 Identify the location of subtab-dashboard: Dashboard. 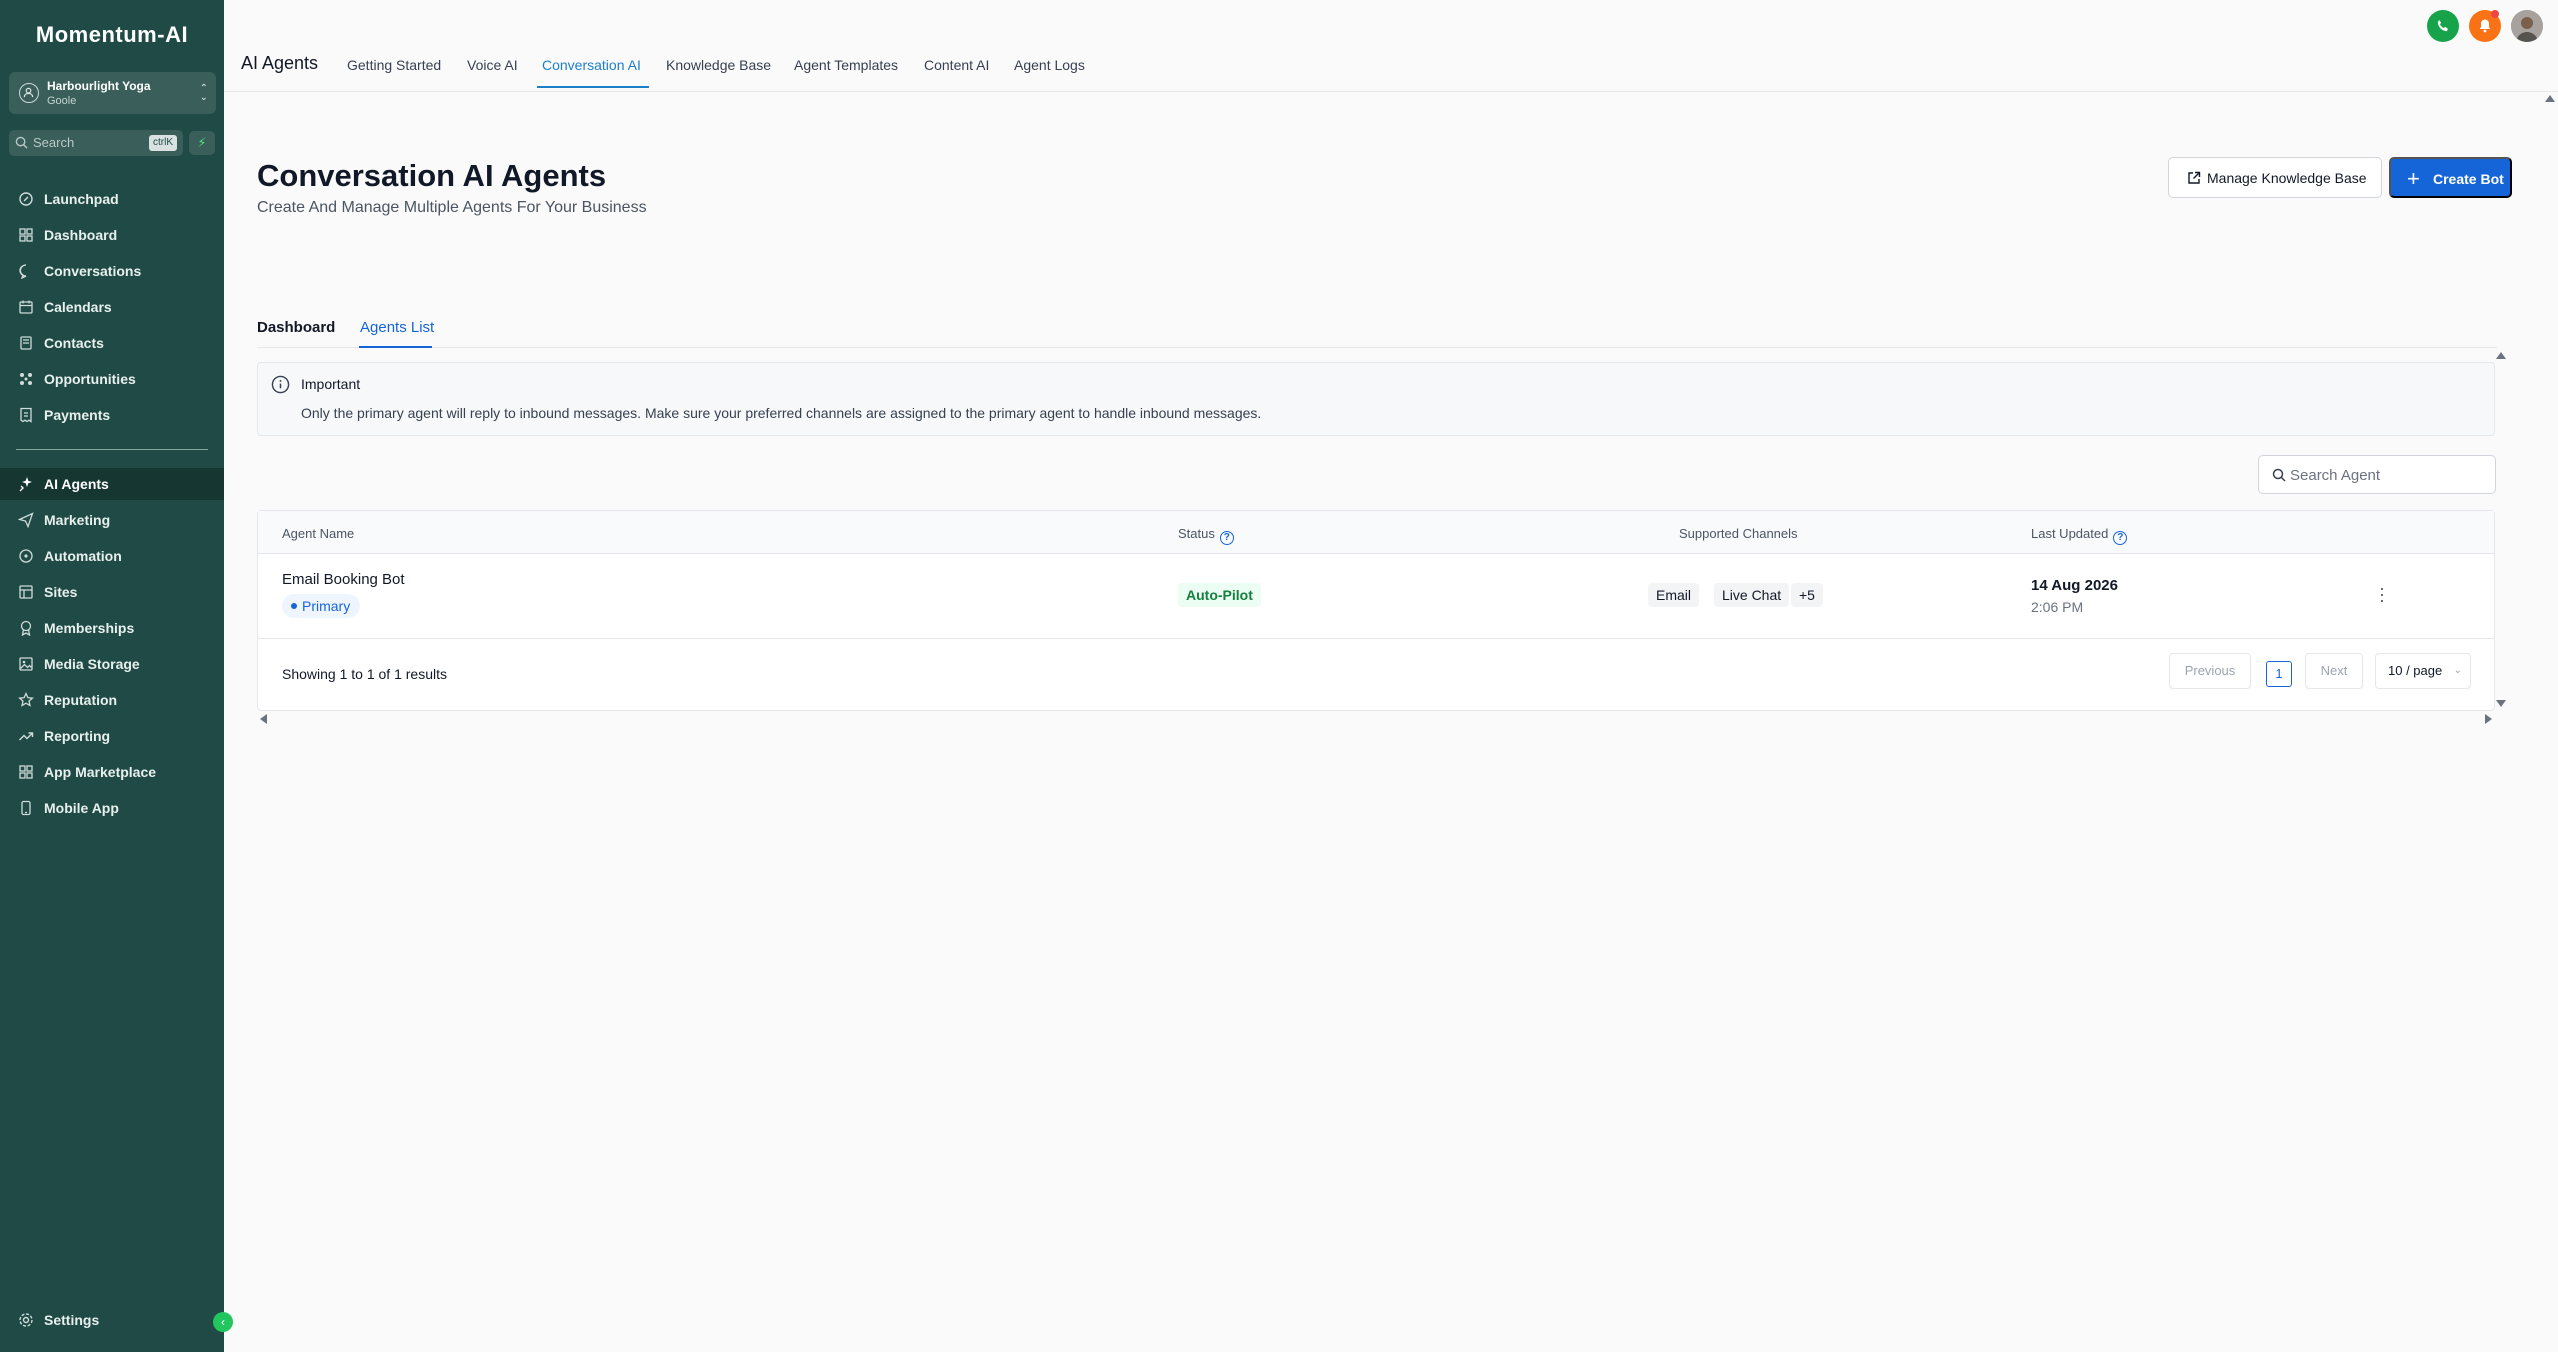
(296, 327).